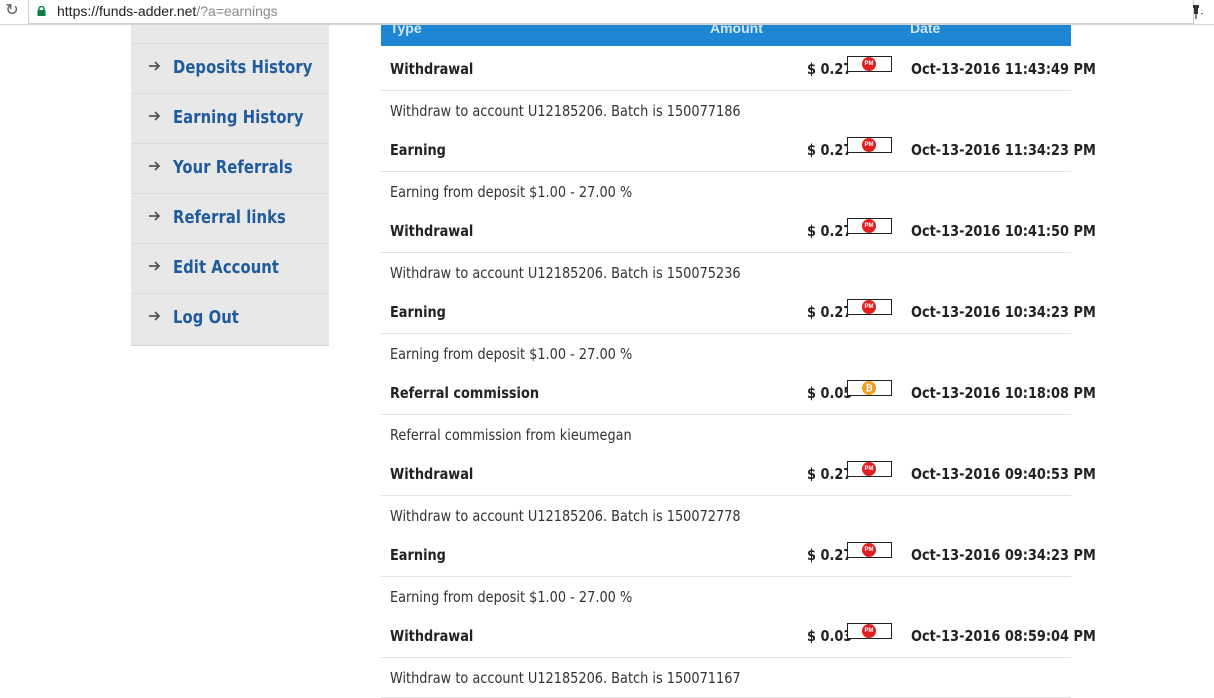 The image size is (1214, 698). What do you see at coordinates (238, 117) in the screenshot?
I see `sidebar-item-label: Earning History` at bounding box center [238, 117].